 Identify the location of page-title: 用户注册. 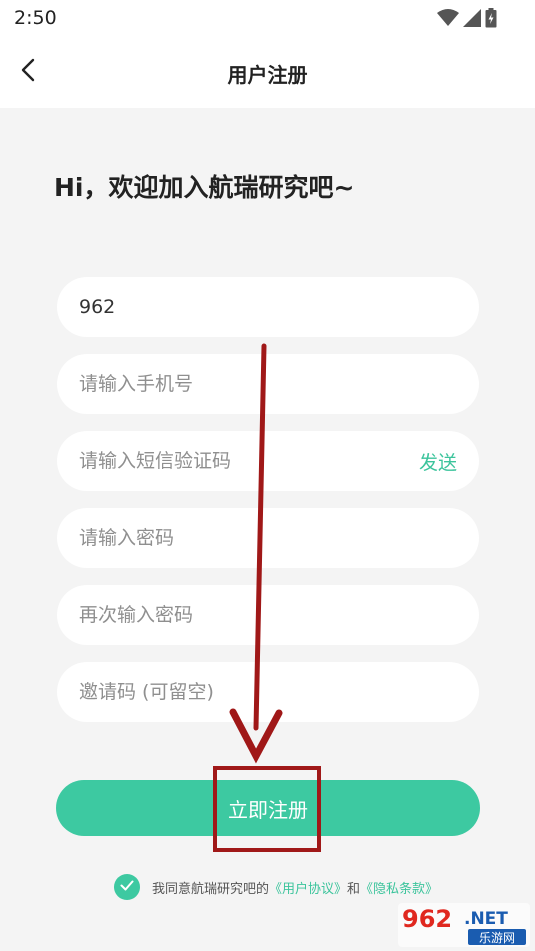
(267, 75).